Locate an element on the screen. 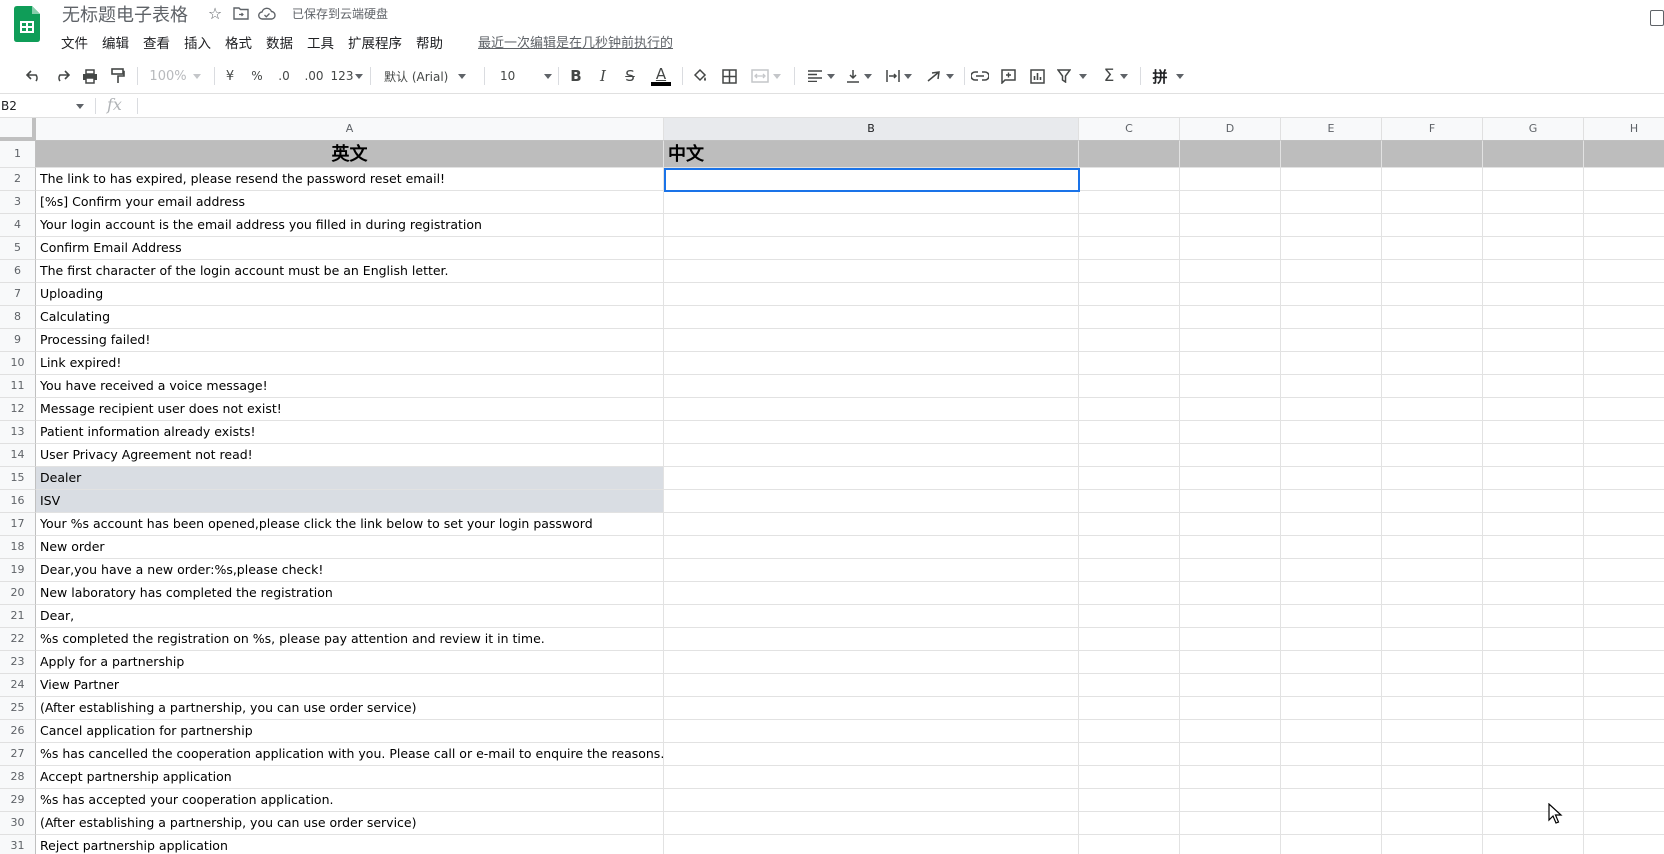 The width and height of the screenshot is (1664, 854). row-header: 25 is located at coordinates (18, 708).